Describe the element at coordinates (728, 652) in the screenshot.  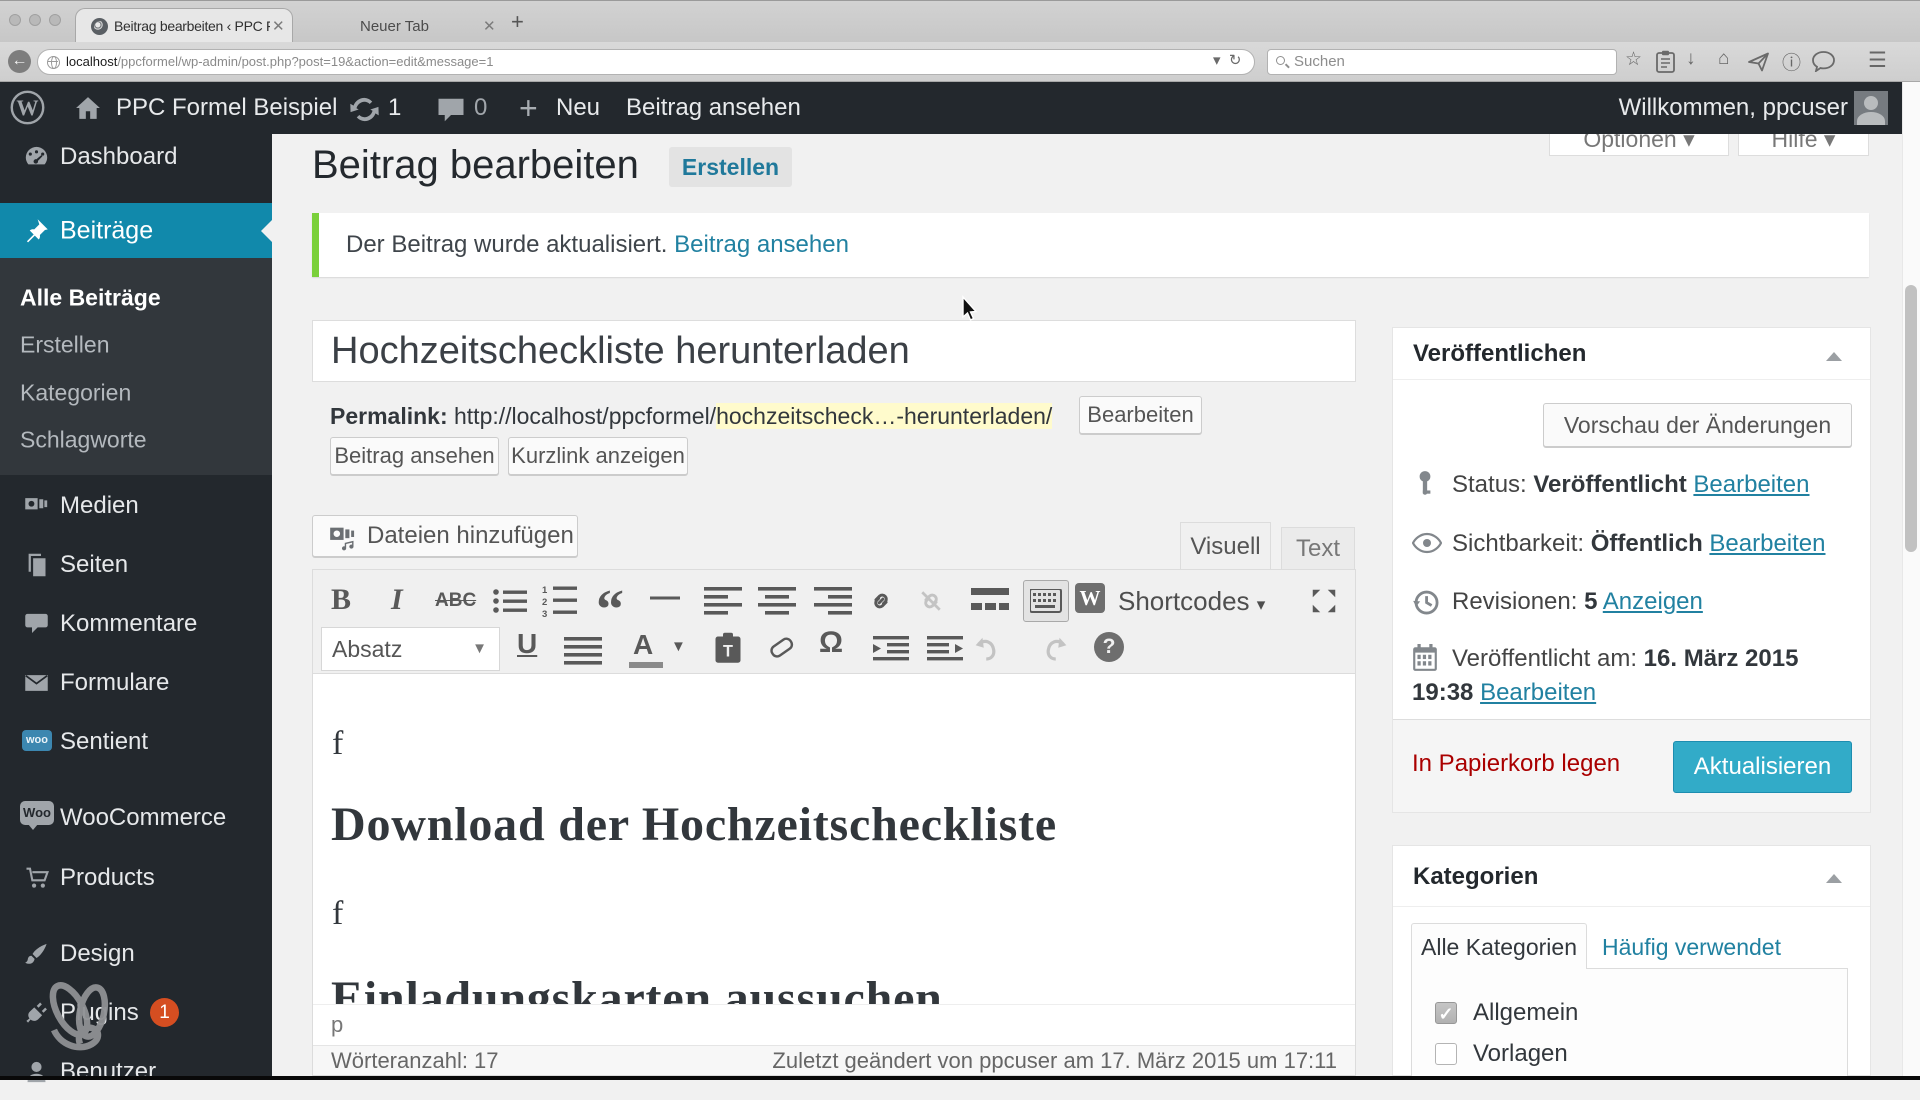
I see `svg-text: T` at that location.